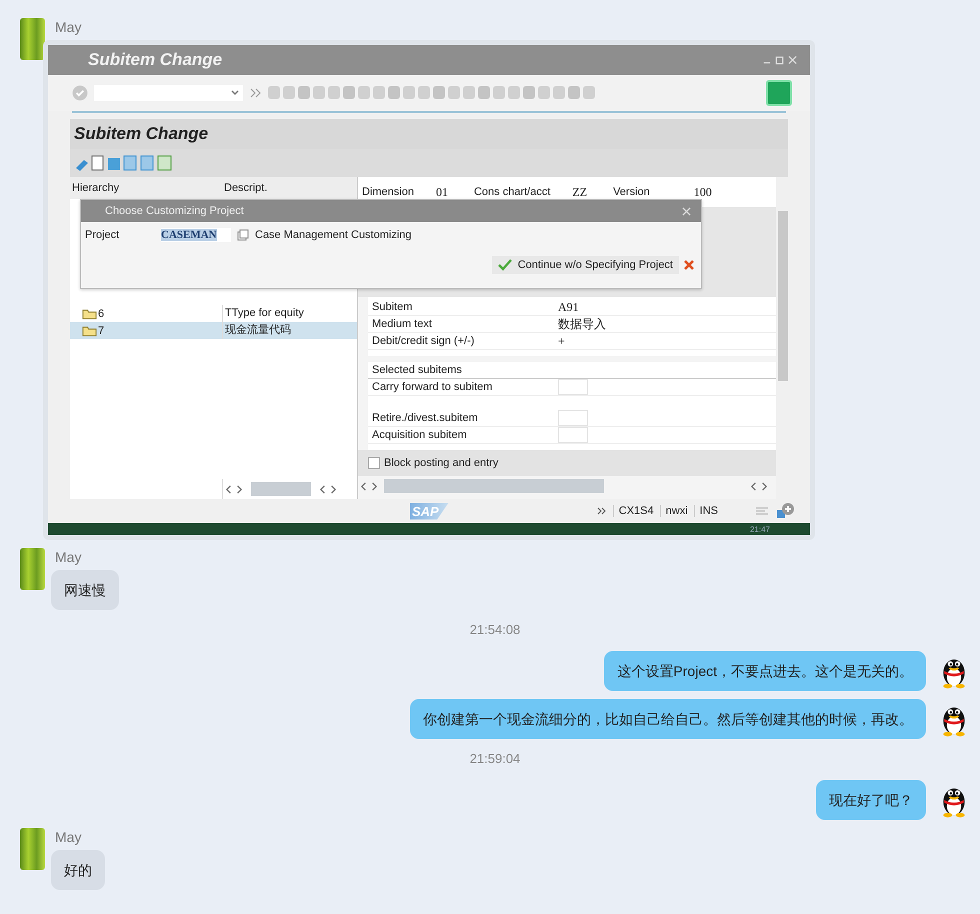 The image size is (980, 914). I want to click on double-chevron-icon, so click(601, 511).